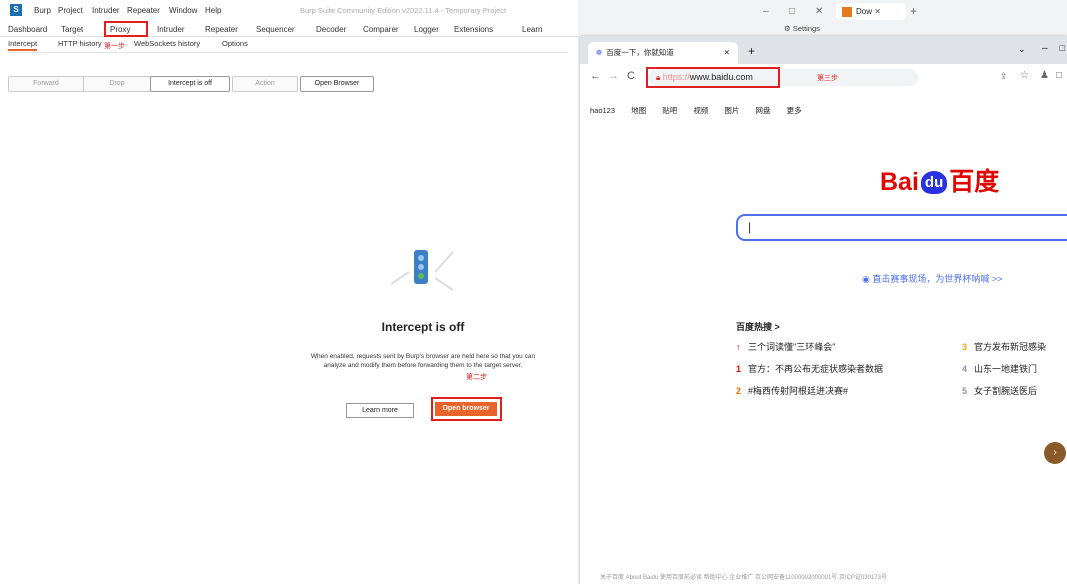 The height and width of the screenshot is (584, 1067). I want to click on baidu-search-input: |, so click(901, 227).